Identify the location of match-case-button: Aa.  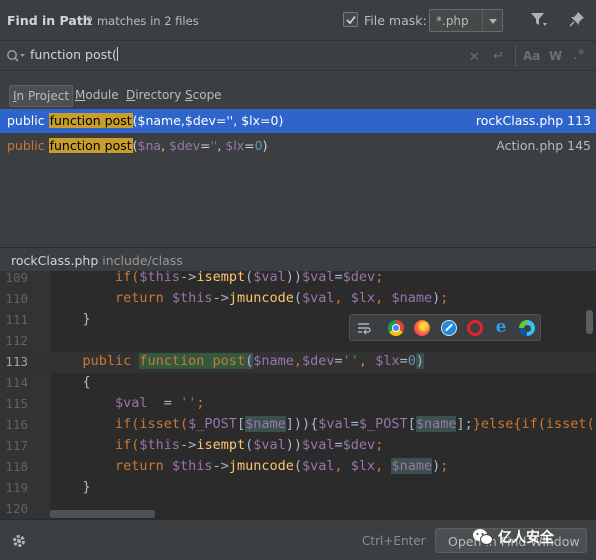
(531, 56).